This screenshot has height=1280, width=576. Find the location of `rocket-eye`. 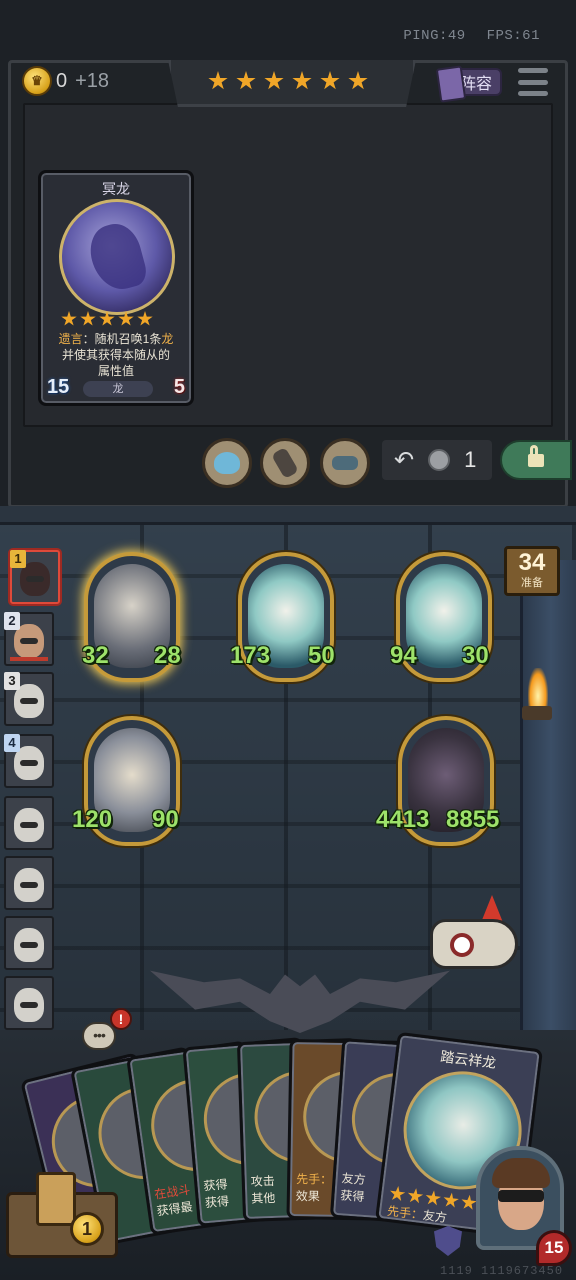

rocket-eye is located at coordinates (462, 945).